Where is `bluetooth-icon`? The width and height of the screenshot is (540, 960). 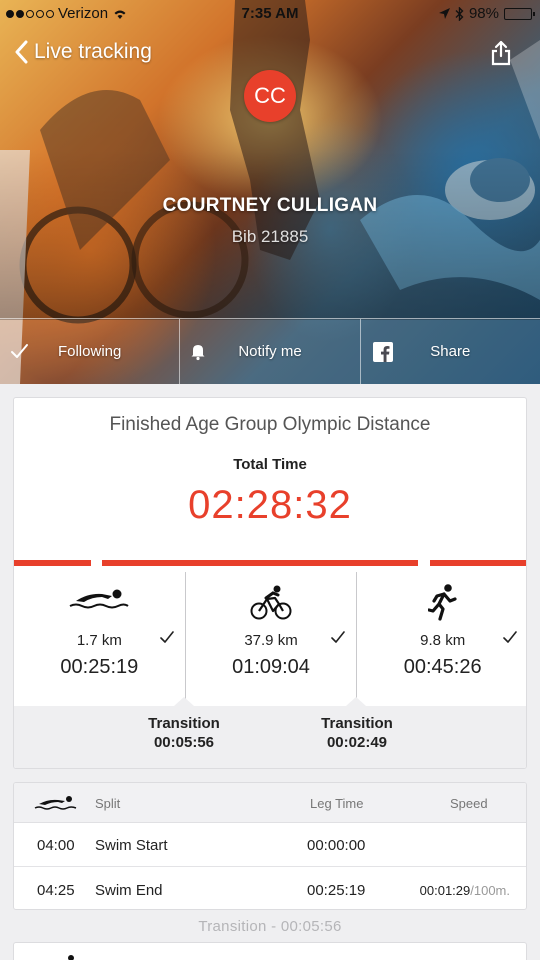
bluetooth-icon is located at coordinates (459, 13).